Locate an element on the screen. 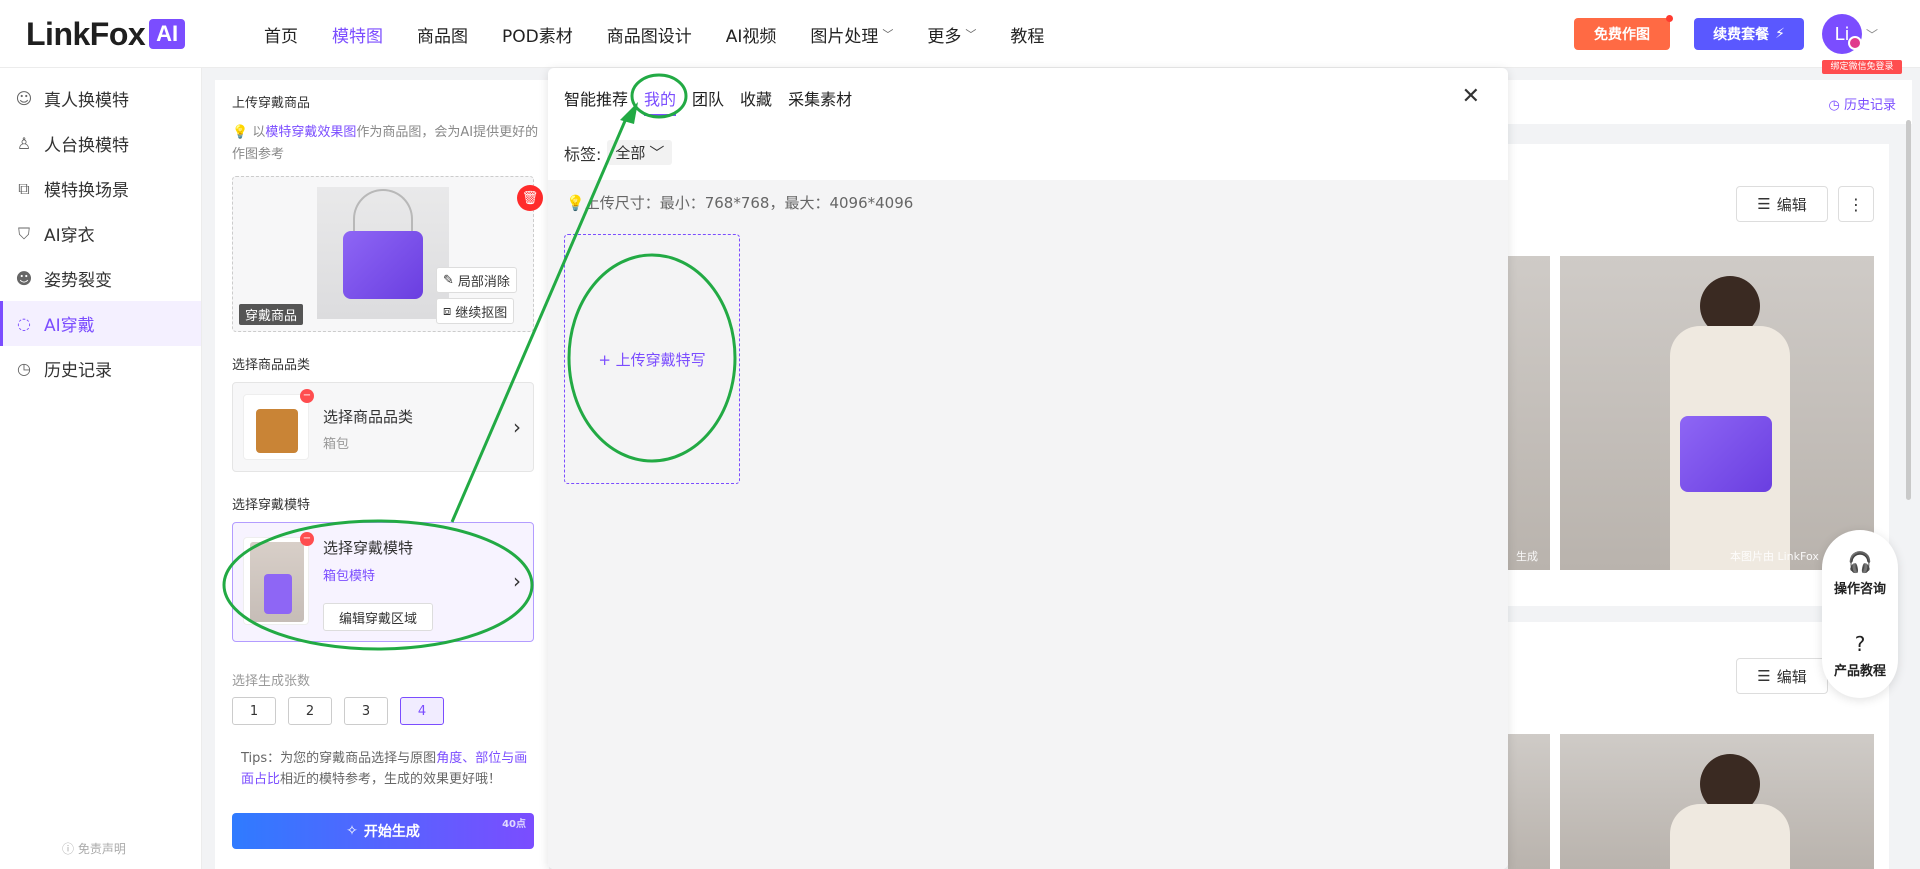 The height and width of the screenshot is (869, 1920). category-title: 选择商品品类 is located at coordinates (368, 417).